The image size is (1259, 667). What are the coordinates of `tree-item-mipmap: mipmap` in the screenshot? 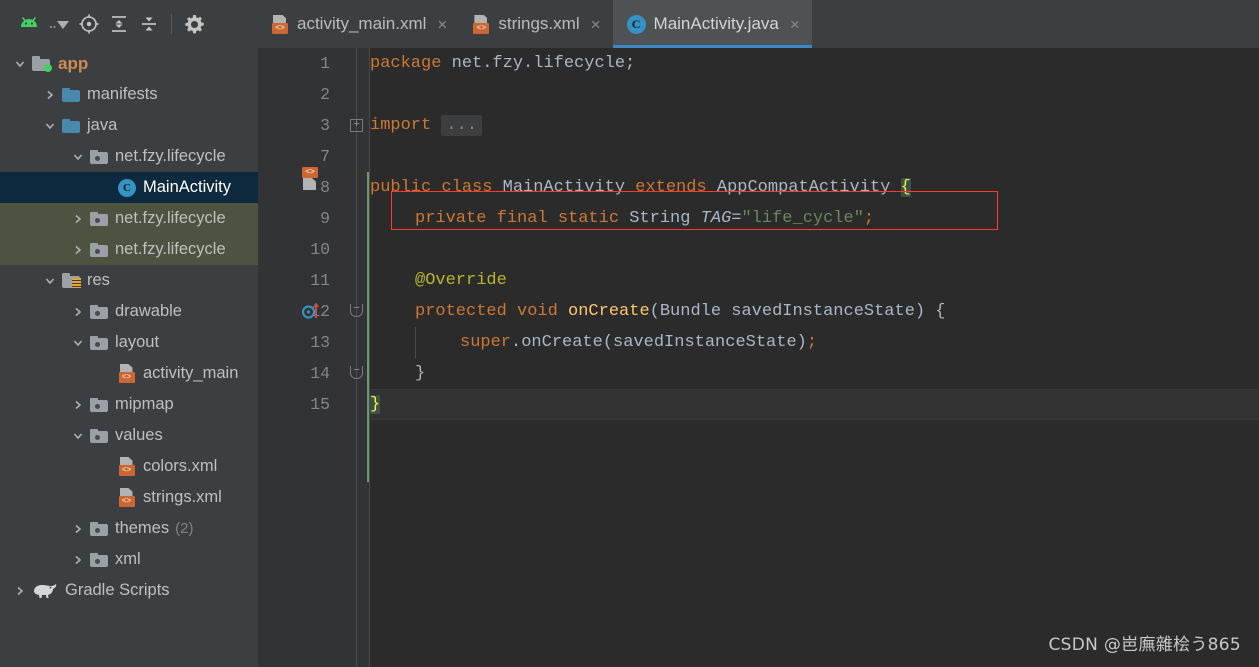 It's located at (129, 404).